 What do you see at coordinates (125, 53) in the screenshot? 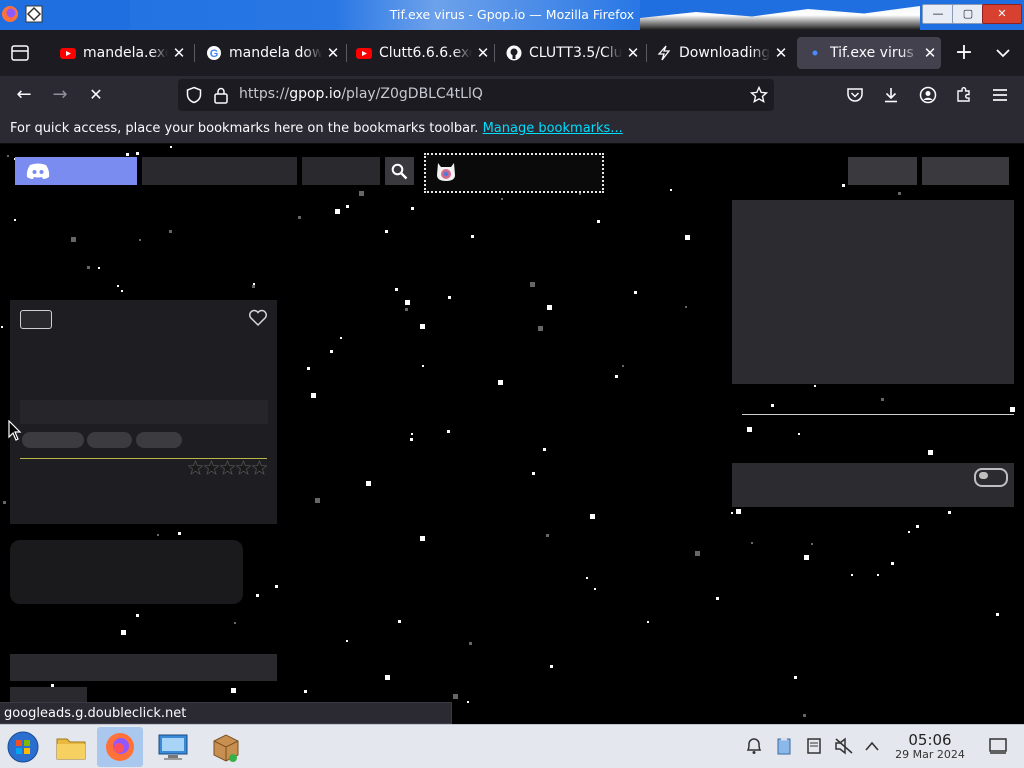
I see `tab-label: mandela.exe` at bounding box center [125, 53].